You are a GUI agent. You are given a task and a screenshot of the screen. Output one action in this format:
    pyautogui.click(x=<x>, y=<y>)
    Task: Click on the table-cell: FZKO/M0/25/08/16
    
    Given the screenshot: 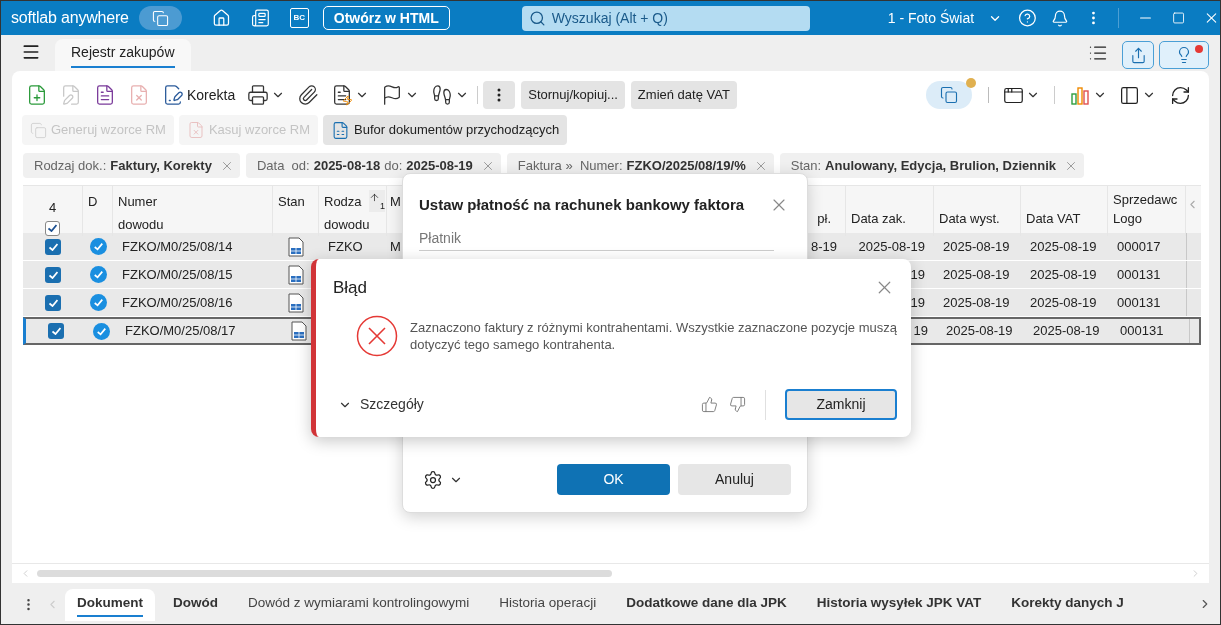 What is the action you would take?
    pyautogui.click(x=177, y=302)
    